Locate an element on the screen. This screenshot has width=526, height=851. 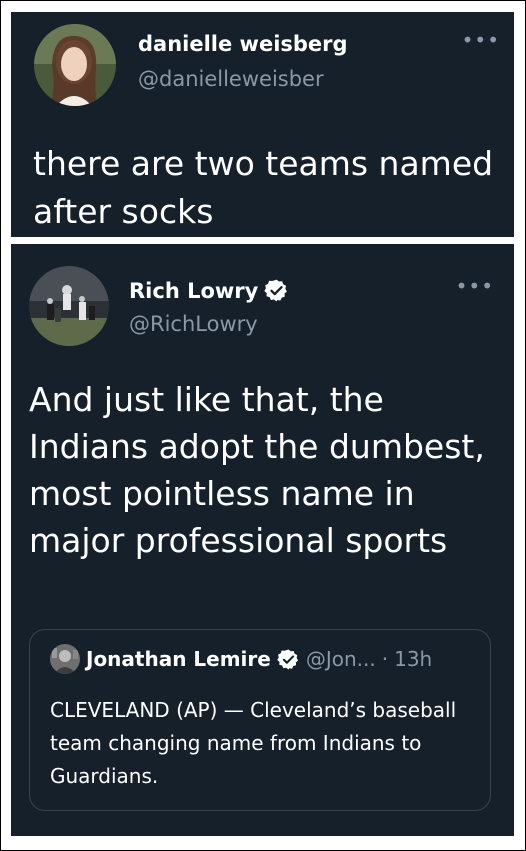
user-handle: @RichLowry is located at coordinates (193, 324).